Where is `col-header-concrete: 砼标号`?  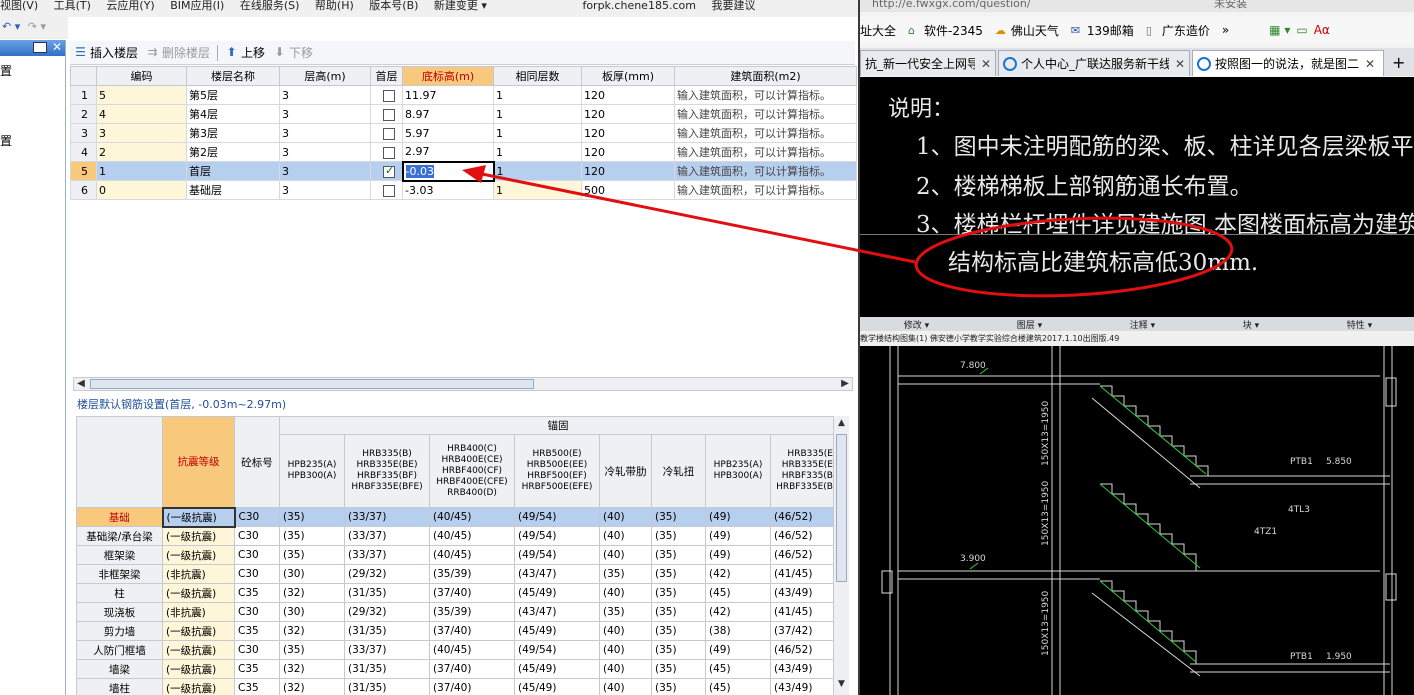 col-header-concrete: 砼标号 is located at coordinates (257, 462).